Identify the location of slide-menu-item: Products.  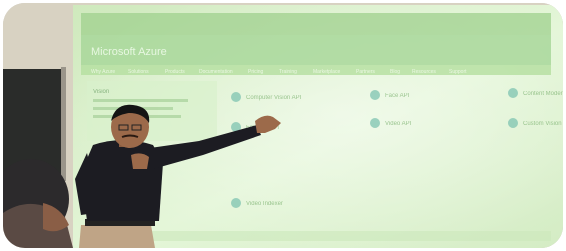
(175, 72).